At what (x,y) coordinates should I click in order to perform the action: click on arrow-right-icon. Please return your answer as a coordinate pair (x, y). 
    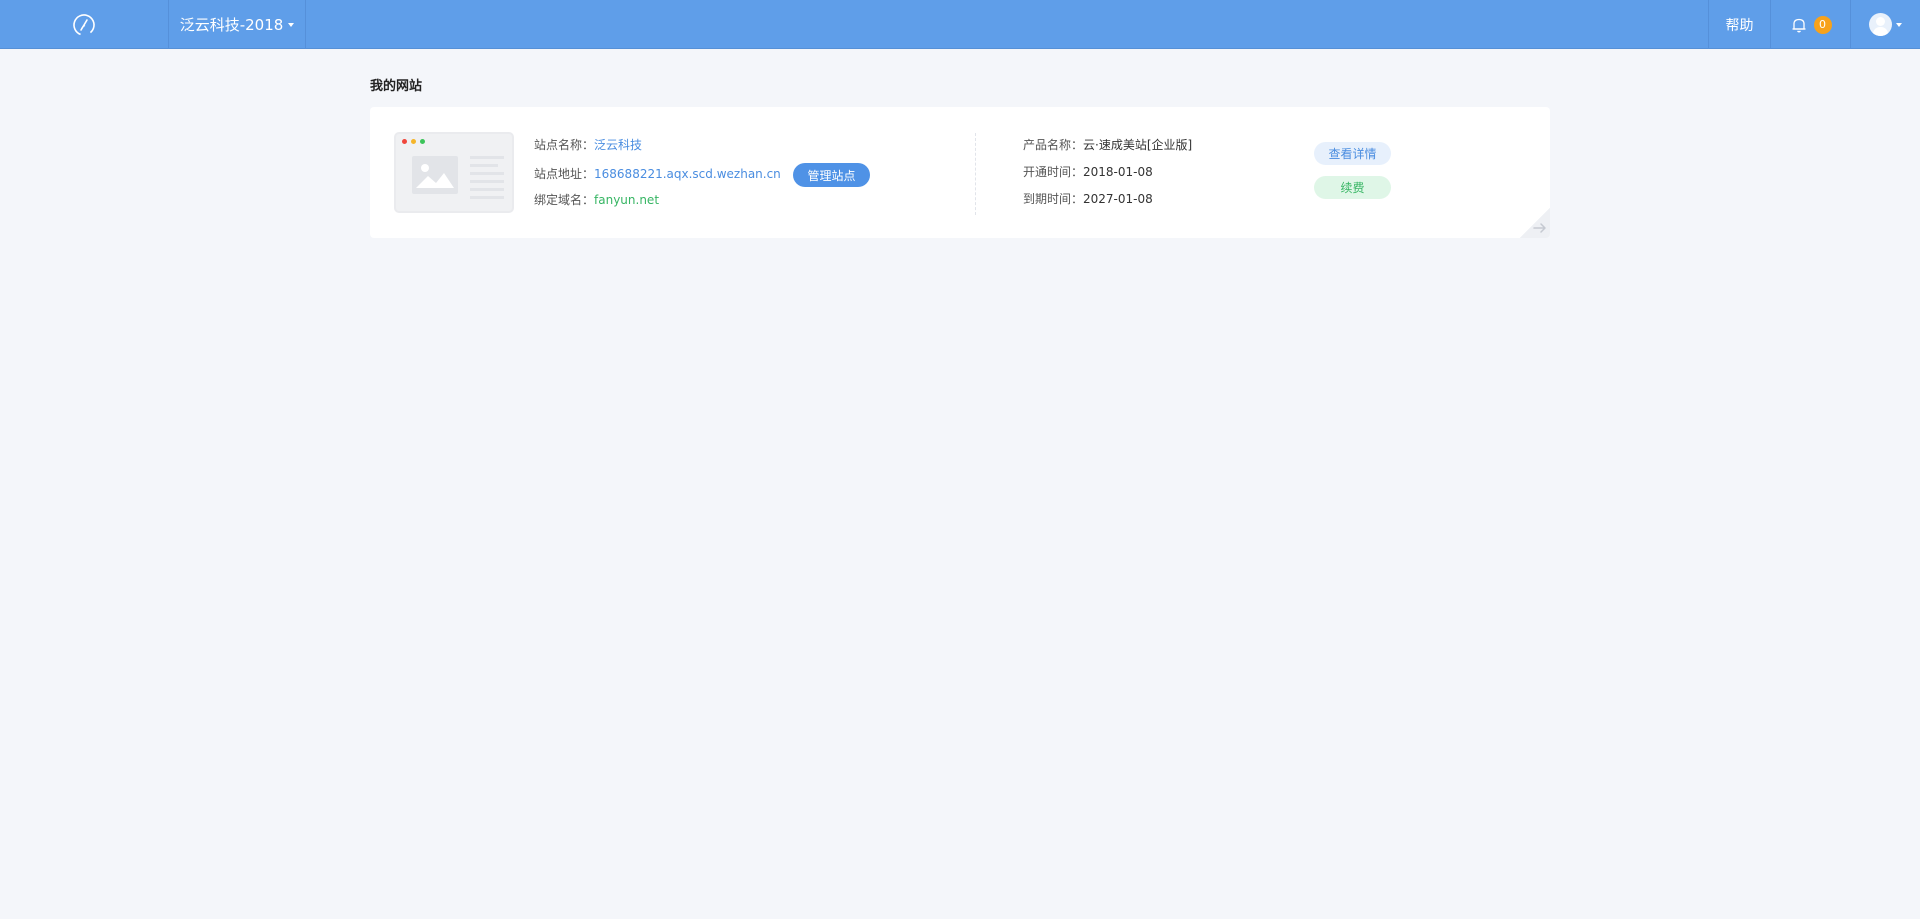
    Looking at the image, I should click on (1540, 228).